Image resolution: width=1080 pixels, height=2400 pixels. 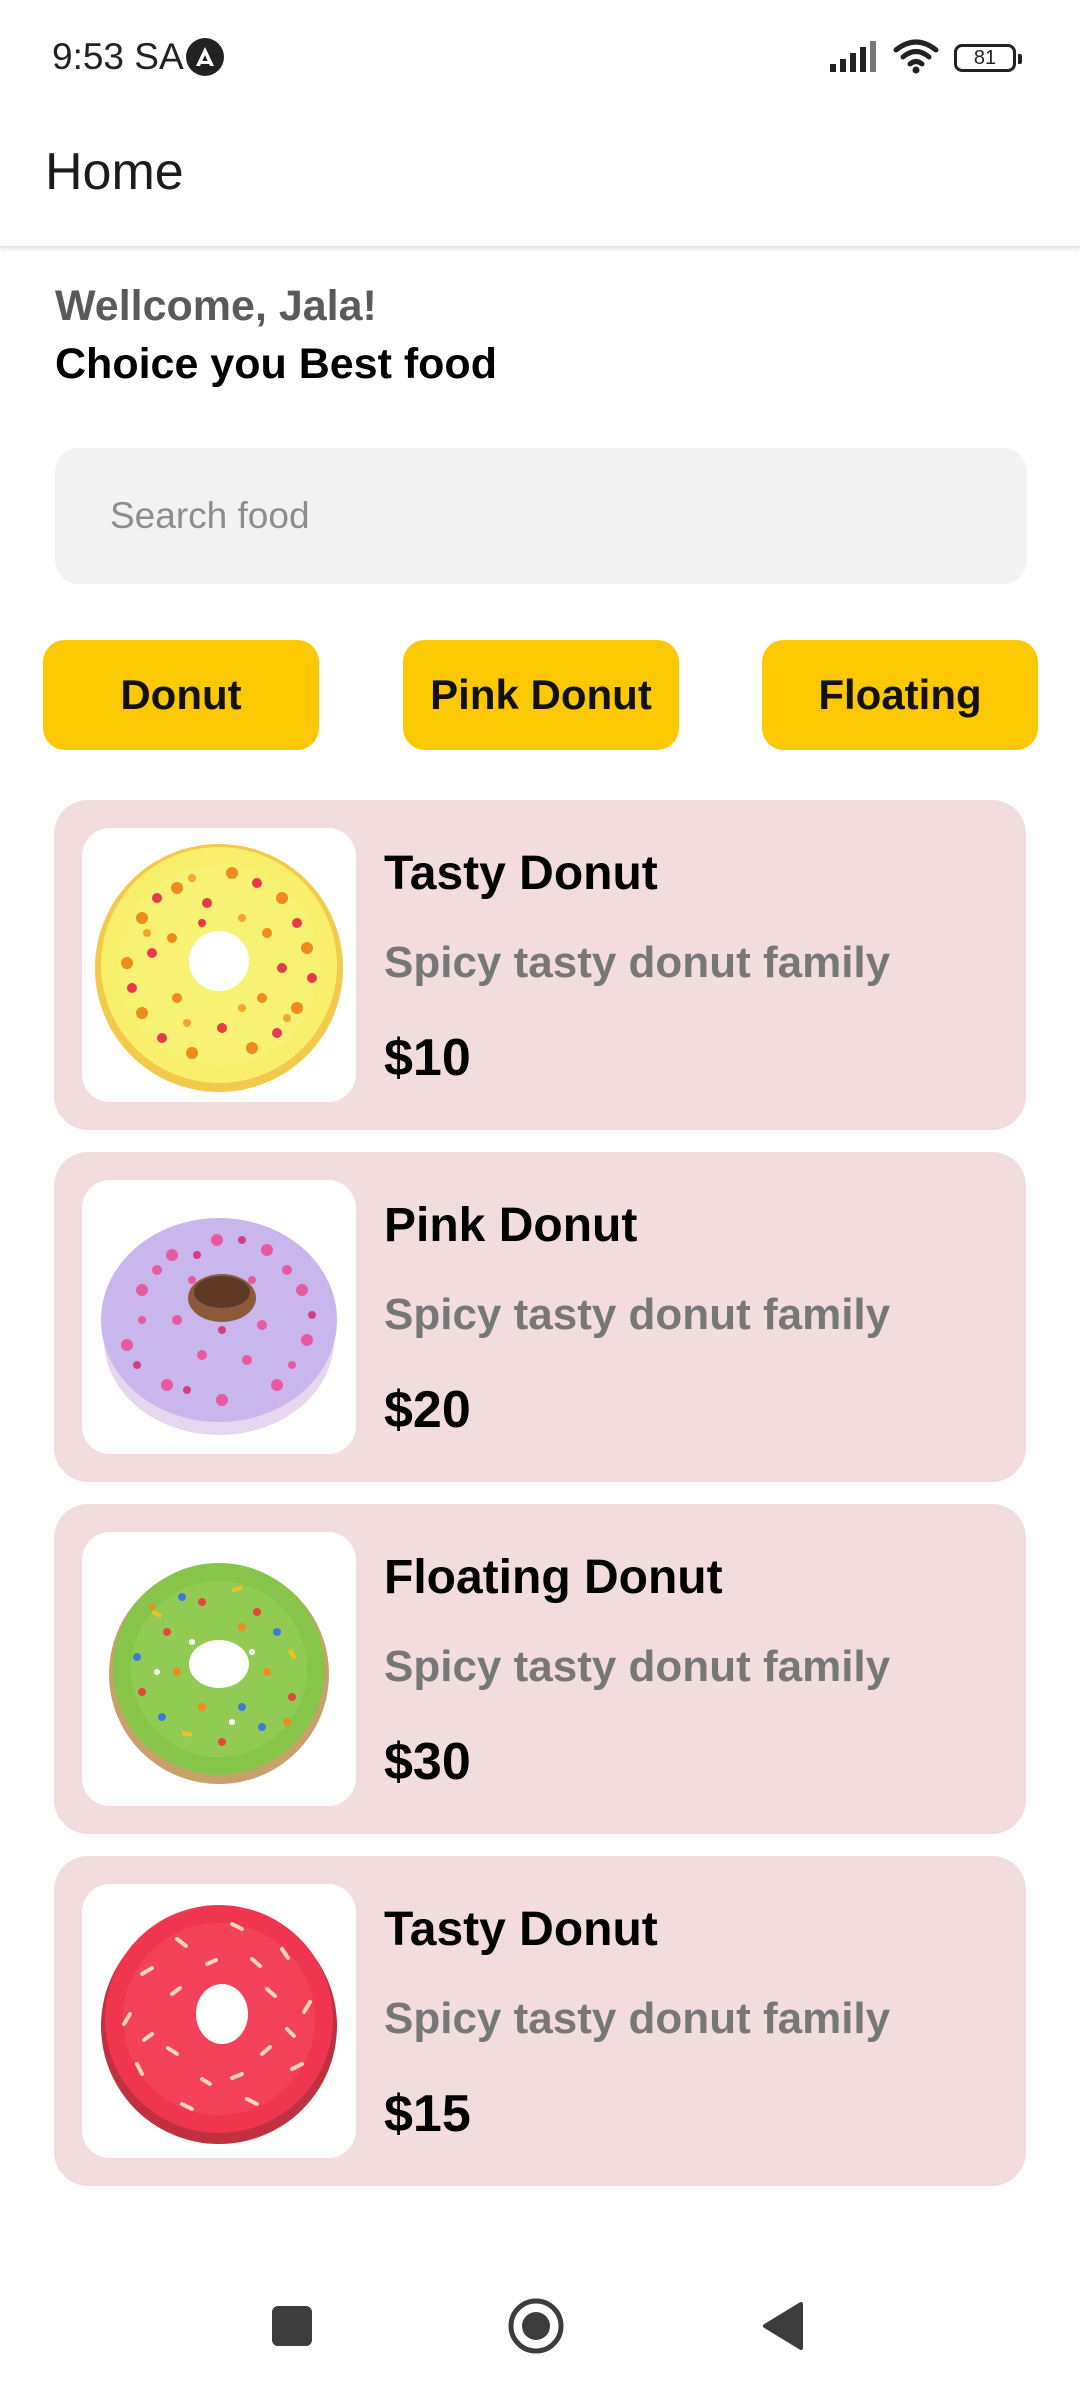 I want to click on product-card: Tasty Donut Spicy tasty donut family $10, so click(x=540, y=965).